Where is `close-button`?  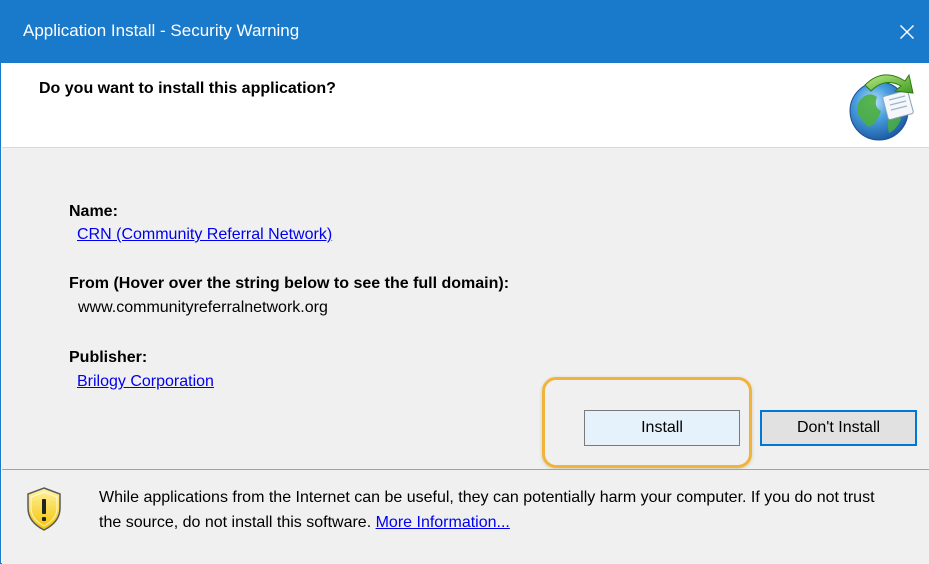 close-button is located at coordinates (906, 31).